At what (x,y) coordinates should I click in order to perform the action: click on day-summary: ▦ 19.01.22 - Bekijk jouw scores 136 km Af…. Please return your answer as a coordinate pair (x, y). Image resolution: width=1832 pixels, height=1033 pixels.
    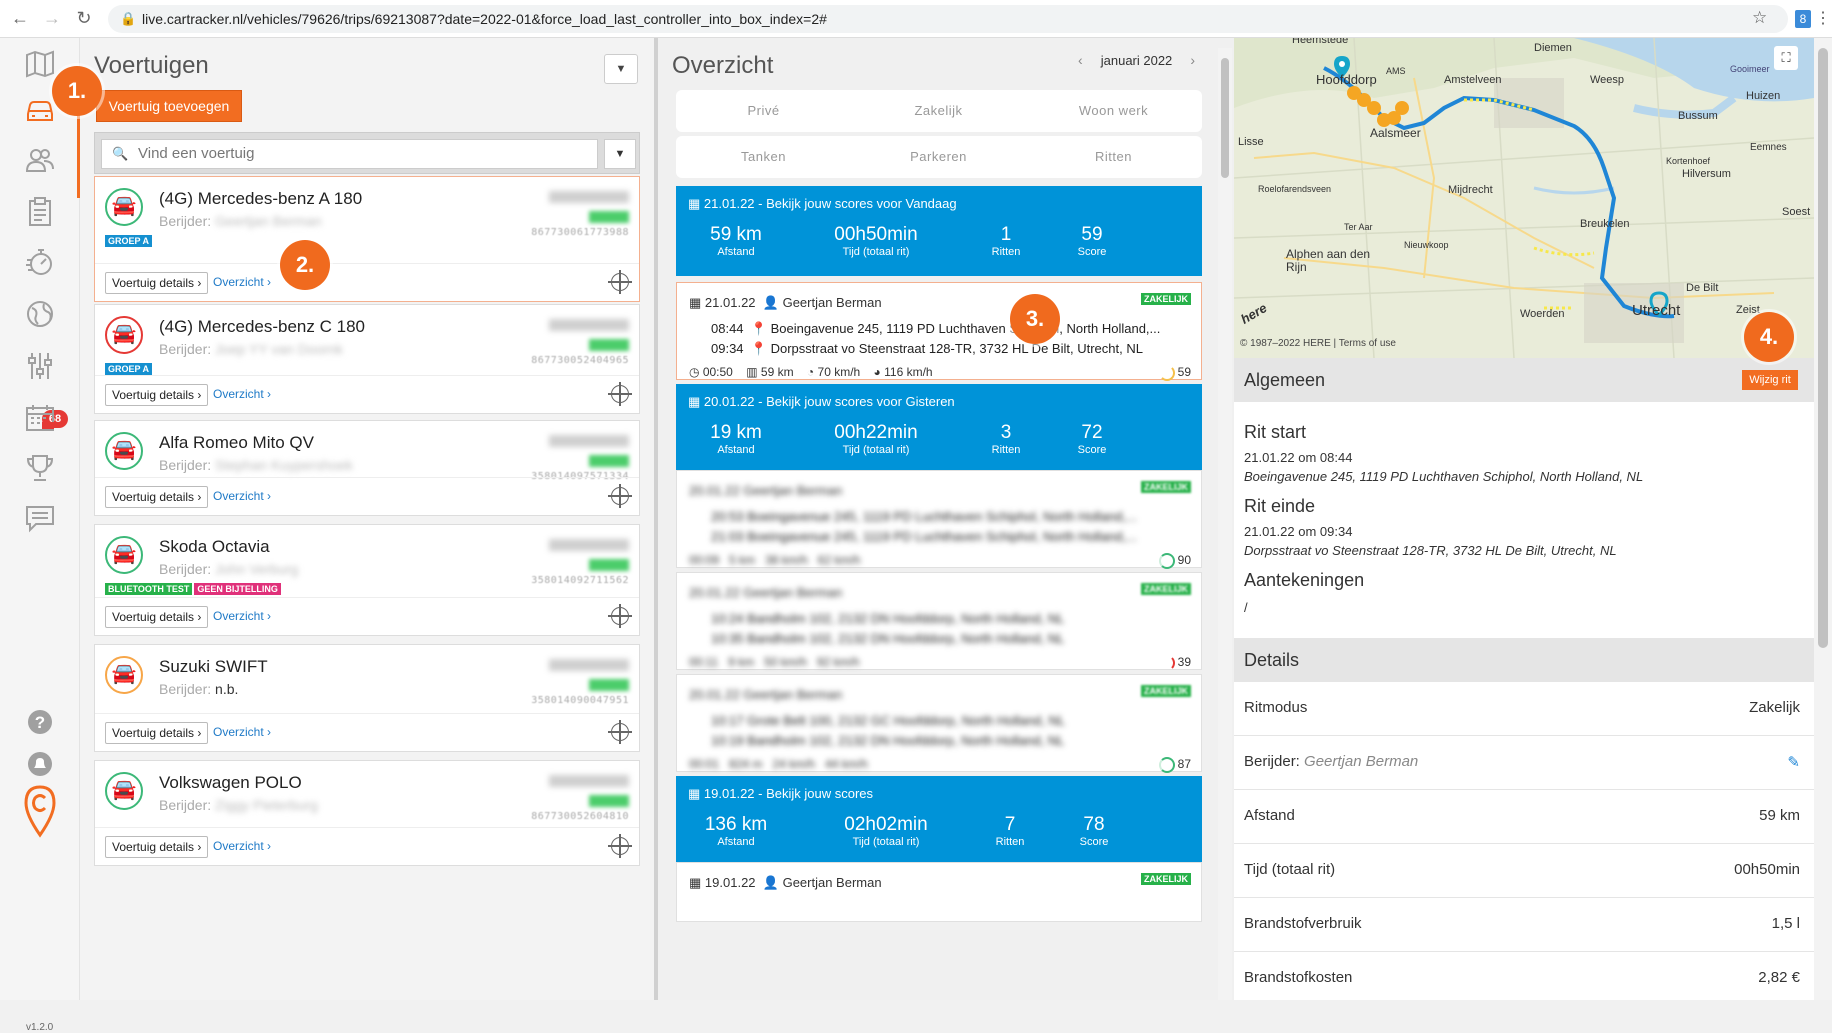
    Looking at the image, I should click on (939, 821).